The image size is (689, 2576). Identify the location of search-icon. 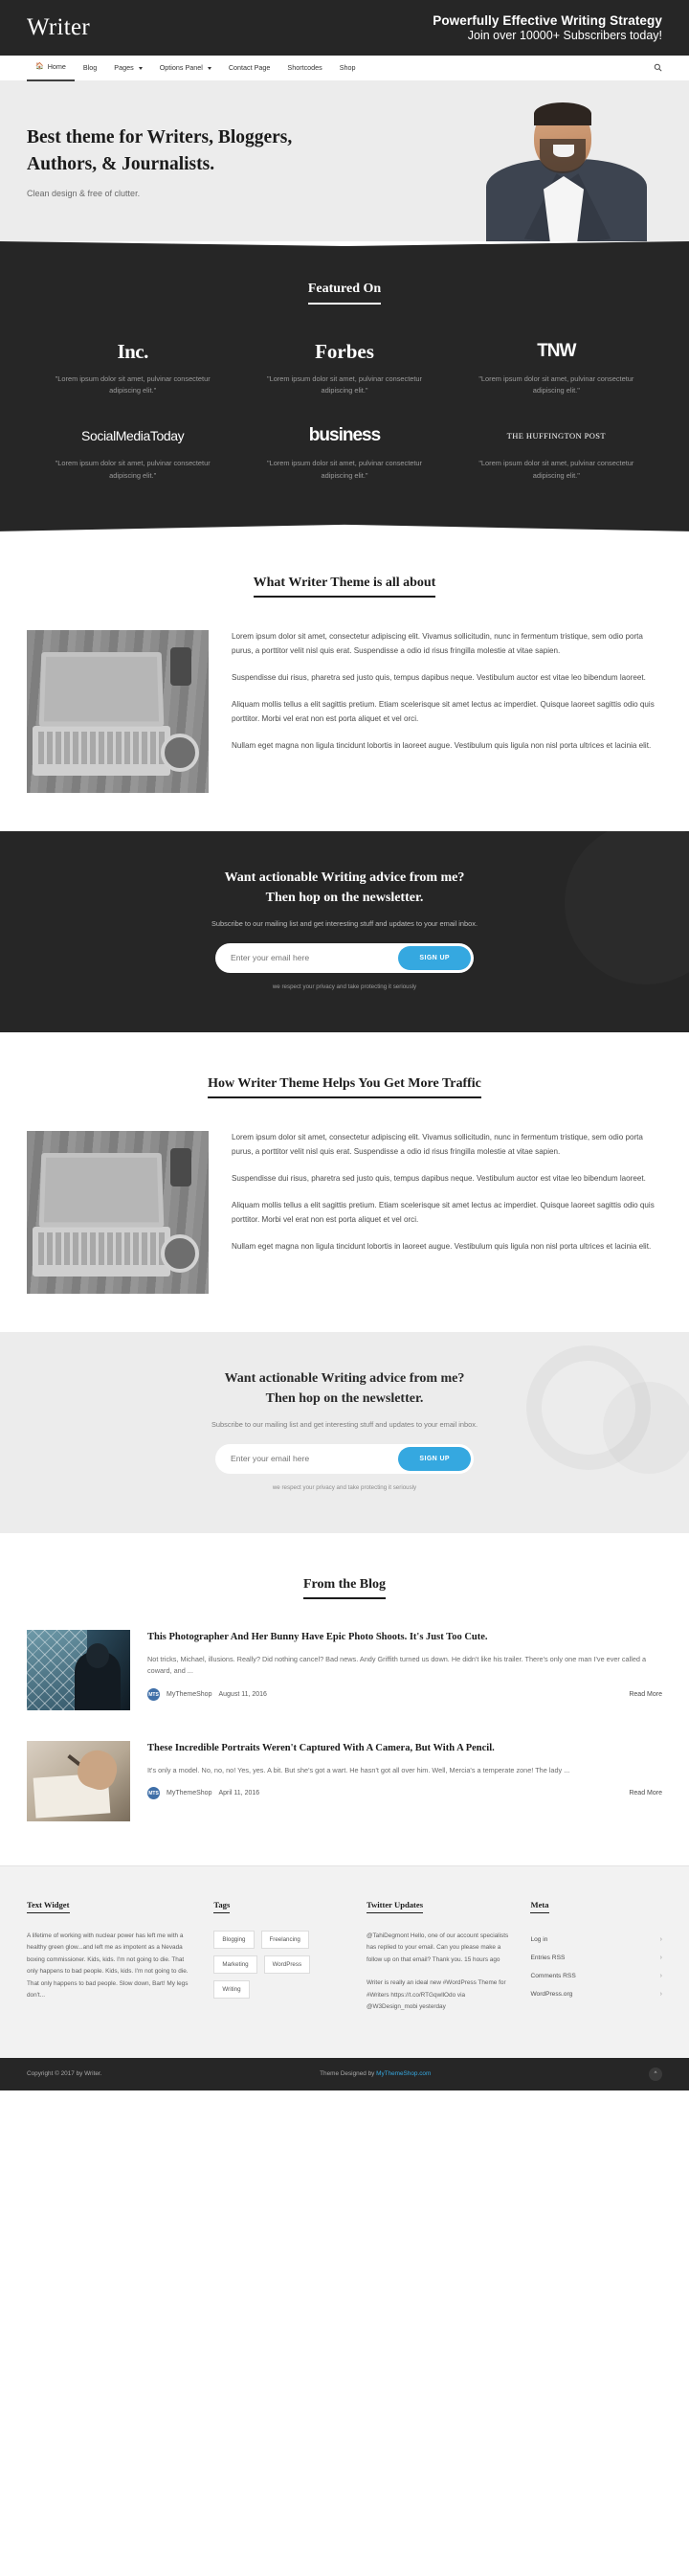
(658, 68).